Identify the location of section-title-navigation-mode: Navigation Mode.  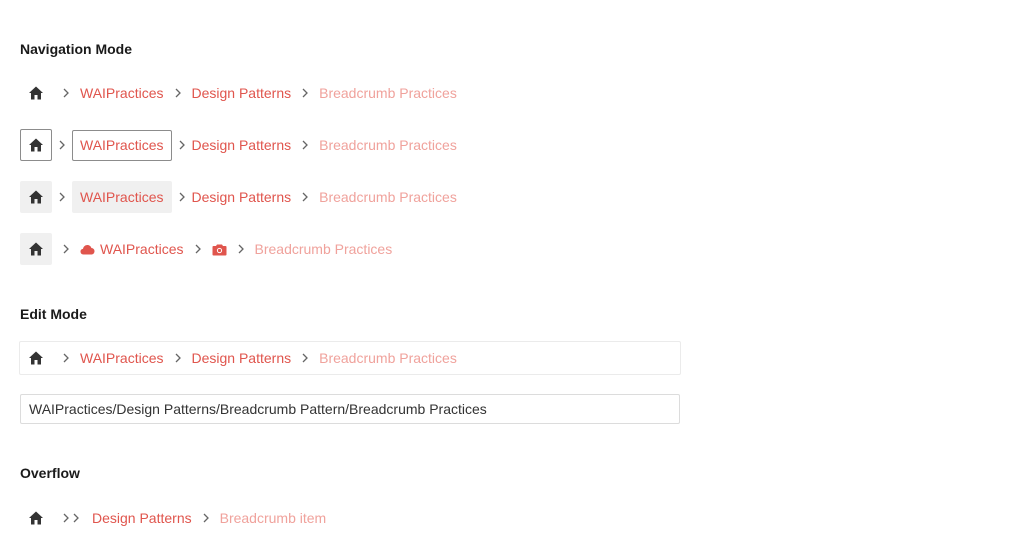
(76, 49).